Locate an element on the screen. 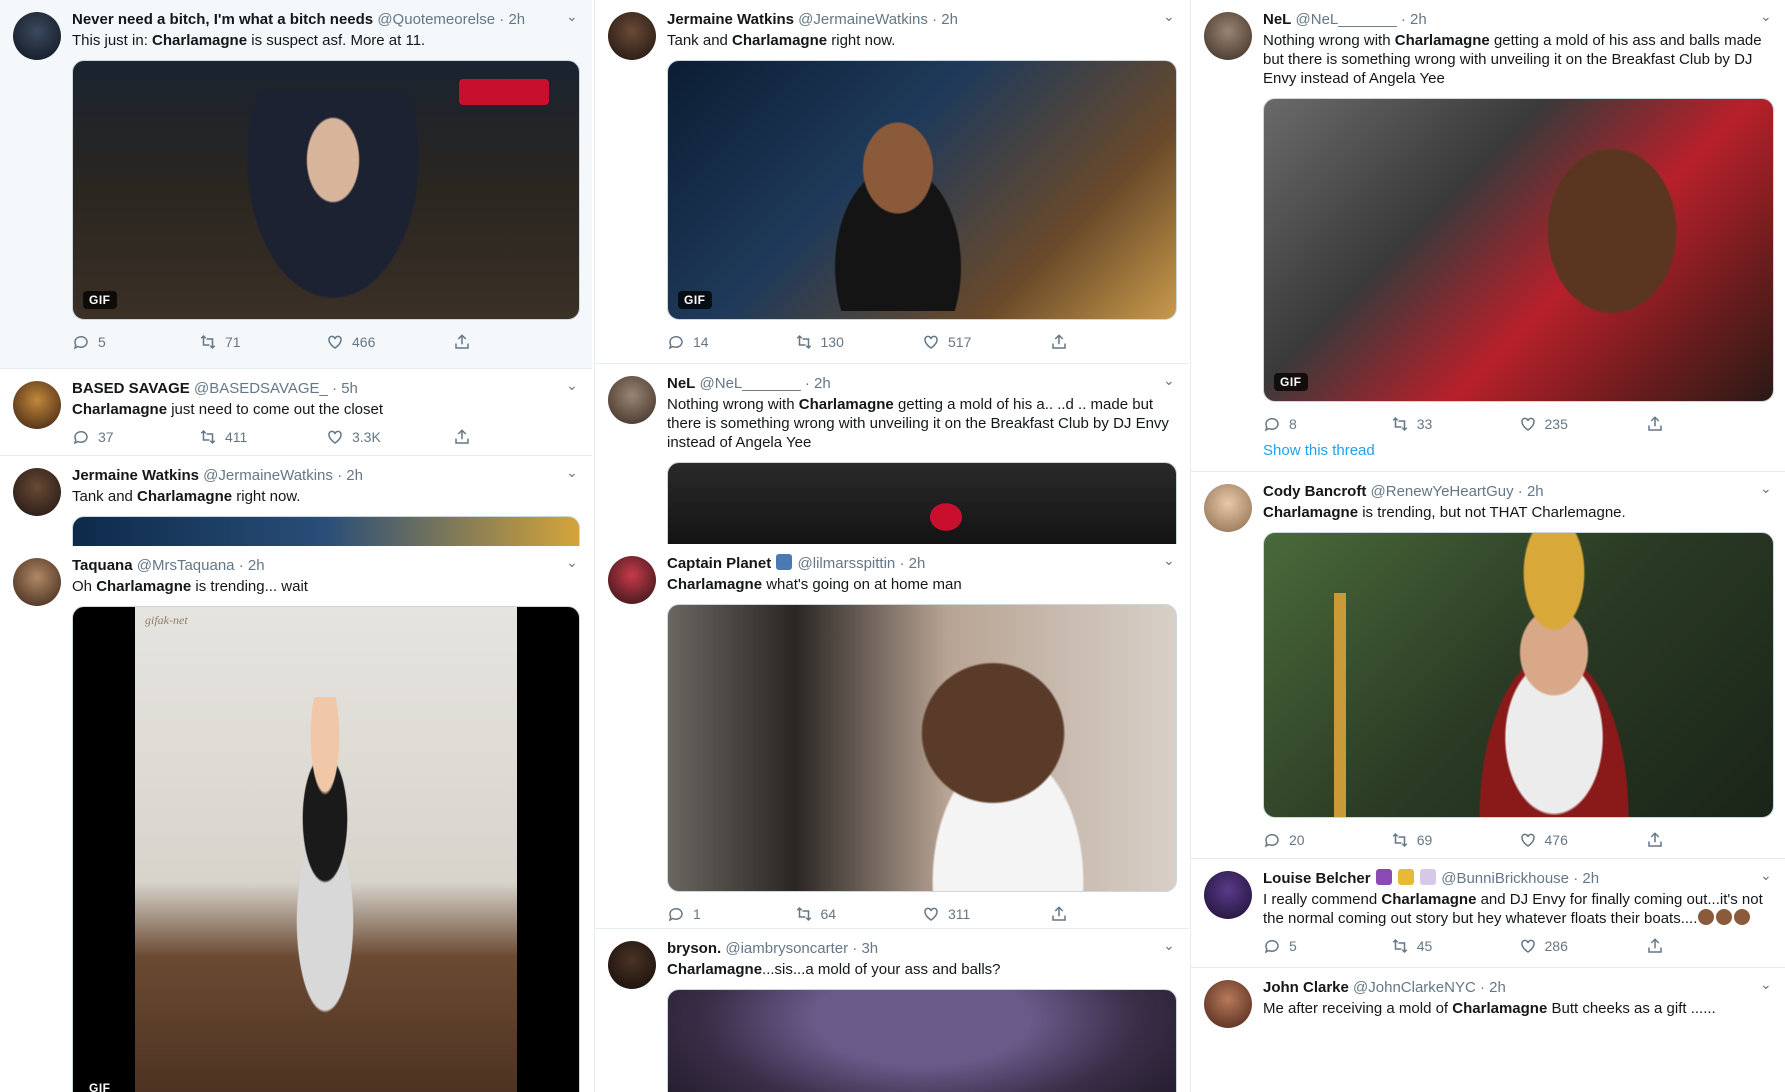  gif-media: gifak-net GIF is located at coordinates (326, 849).